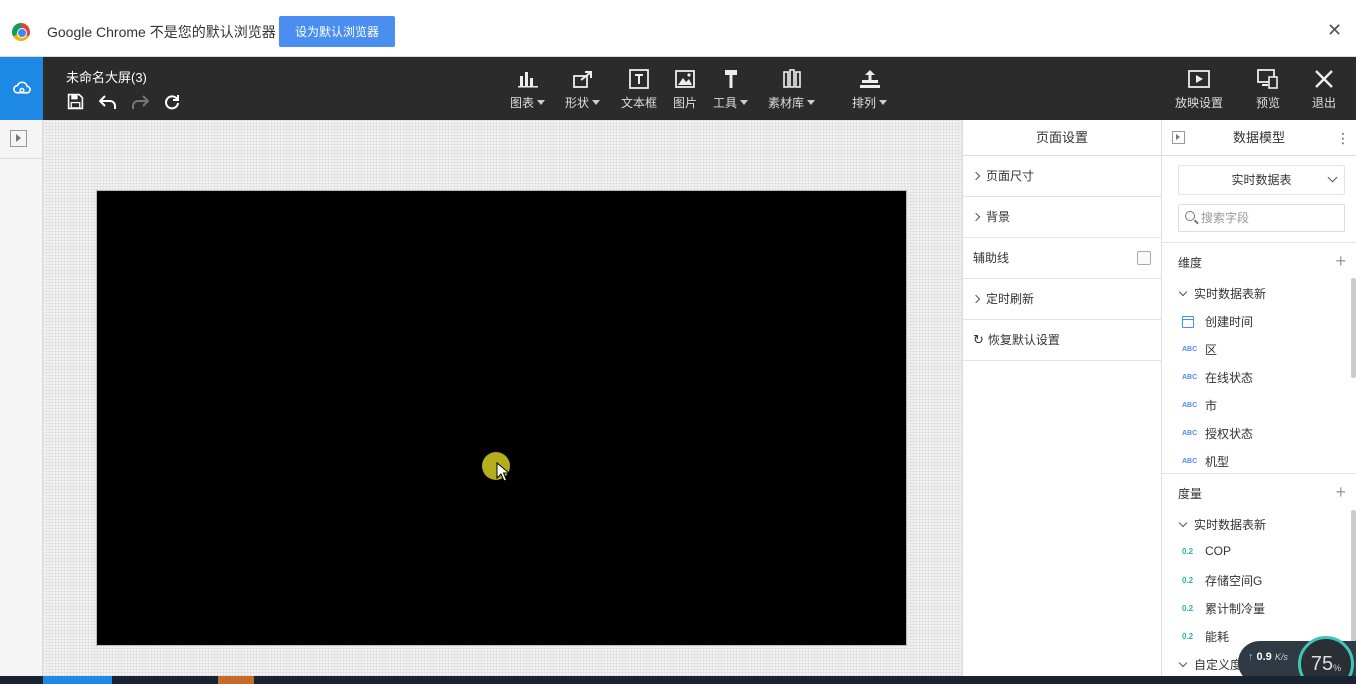 The height and width of the screenshot is (684, 1356). I want to click on background-row: 背景, so click(1062, 217).